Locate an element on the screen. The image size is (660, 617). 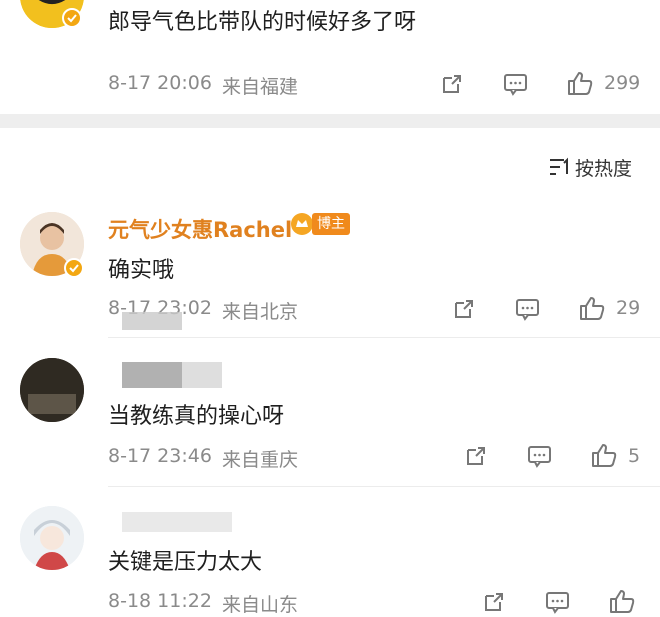
like-count: 299 is located at coordinates (622, 83).